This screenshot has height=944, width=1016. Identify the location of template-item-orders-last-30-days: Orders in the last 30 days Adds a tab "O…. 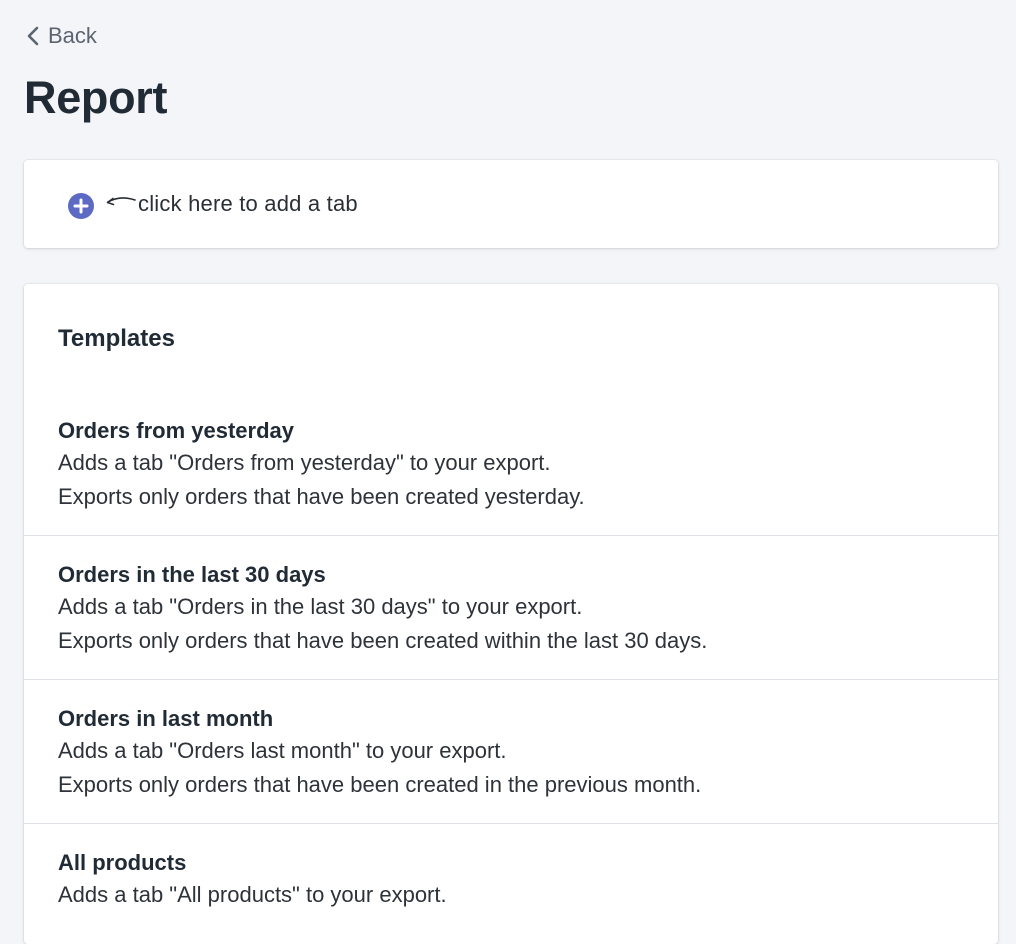
(511, 607).